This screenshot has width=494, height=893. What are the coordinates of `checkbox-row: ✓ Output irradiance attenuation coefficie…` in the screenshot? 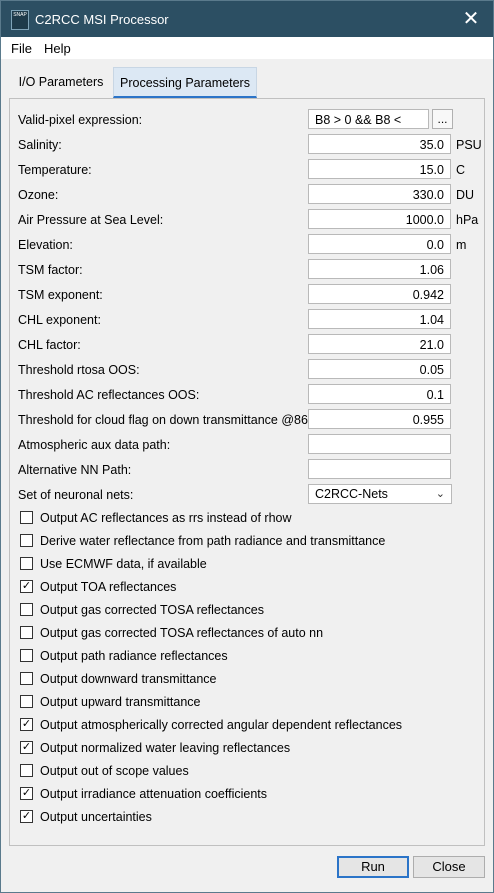 It's located at (250, 795).